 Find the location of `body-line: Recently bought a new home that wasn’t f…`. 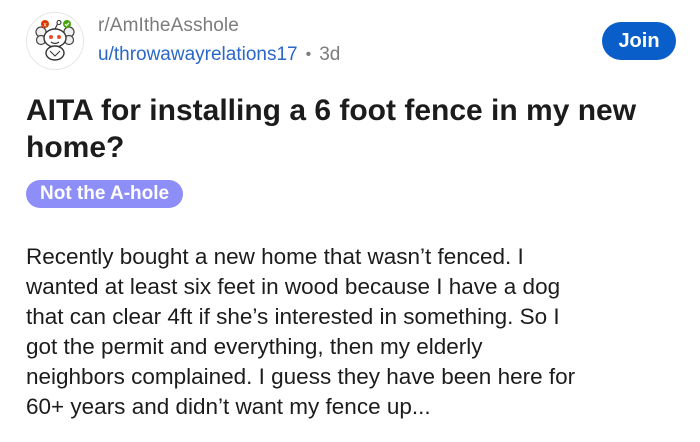

body-line: Recently bought a new home that wasn’t f… is located at coordinates (275, 256).